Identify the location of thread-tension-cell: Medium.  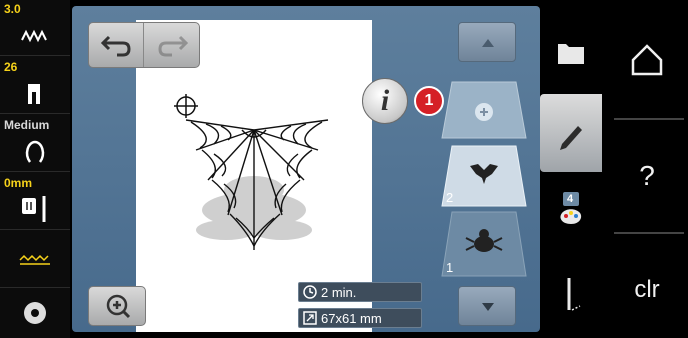
(35, 144).